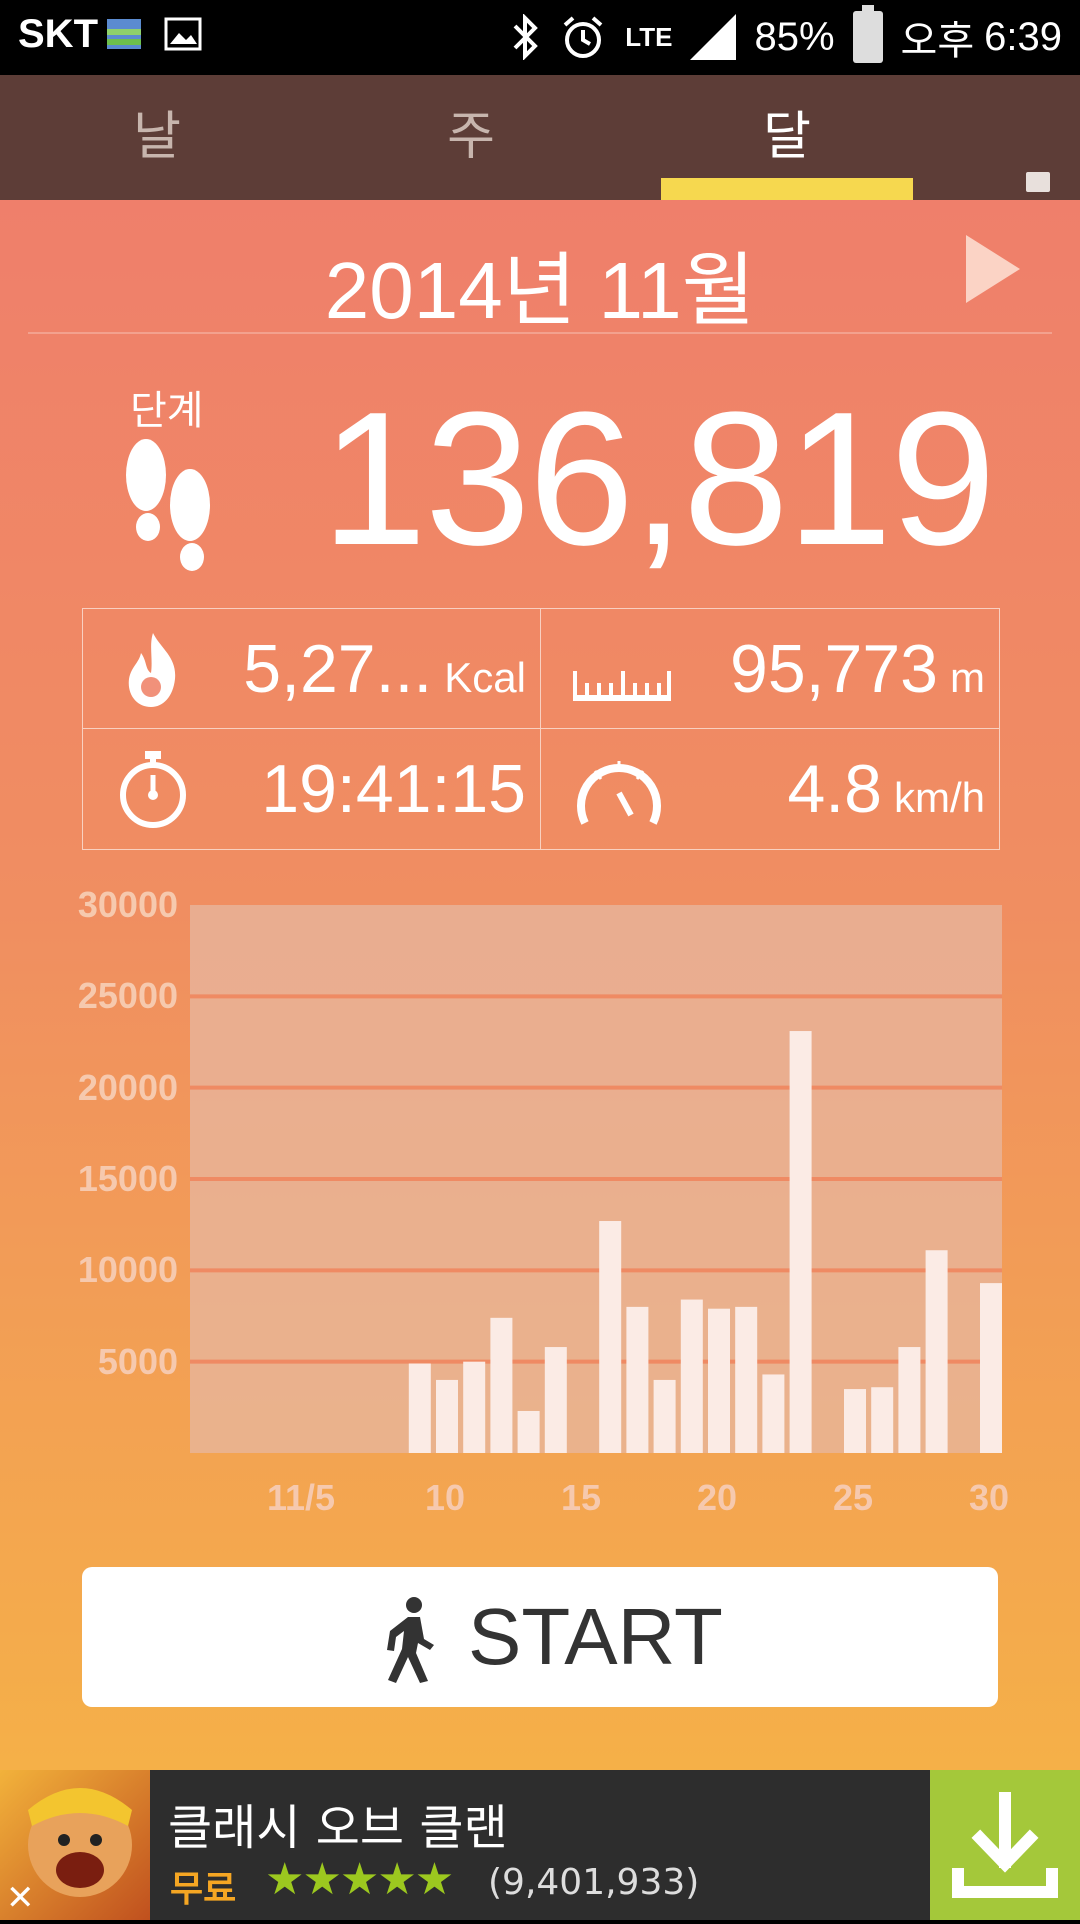 The image size is (1080, 1924). What do you see at coordinates (168, 505) in the screenshot?
I see `footprints-icon` at bounding box center [168, 505].